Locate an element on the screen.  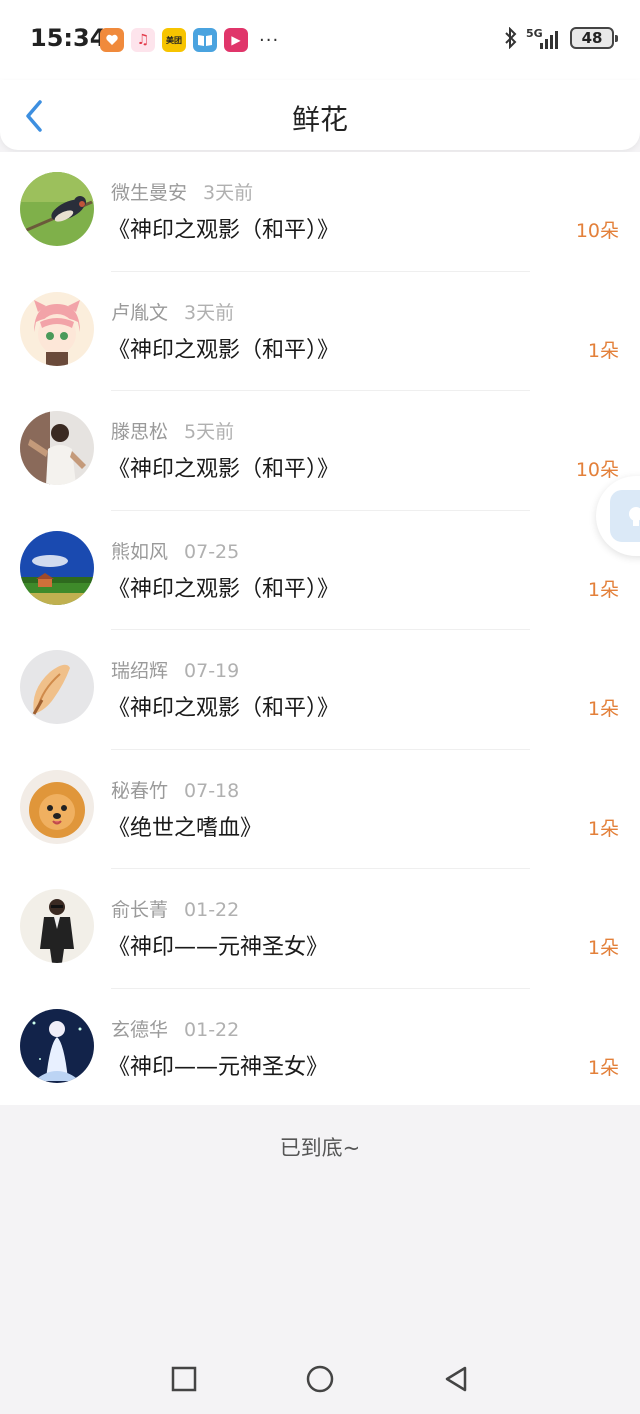
book-icon is located at coordinates (205, 40).